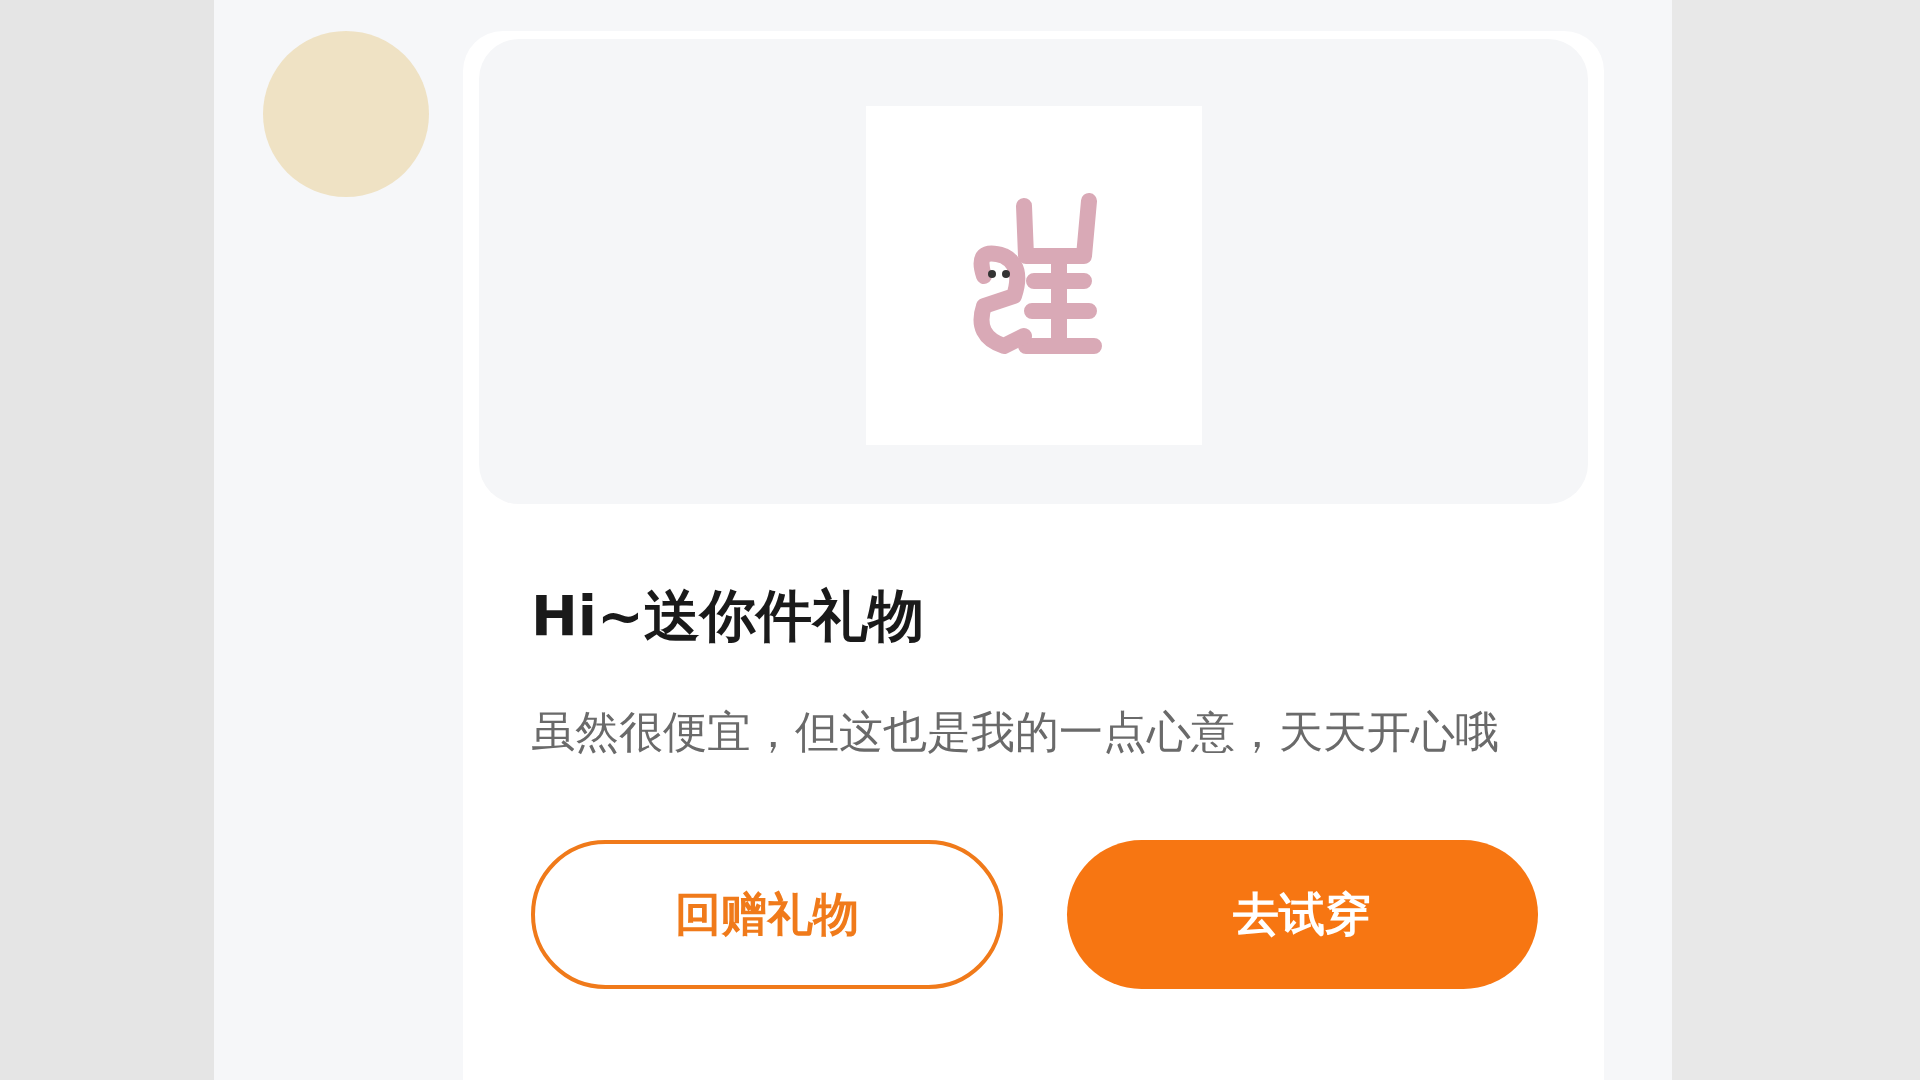 Image resolution: width=1920 pixels, height=1080 pixels. Describe the element at coordinates (1302, 914) in the screenshot. I see `try-on-button: 去试穿` at that location.